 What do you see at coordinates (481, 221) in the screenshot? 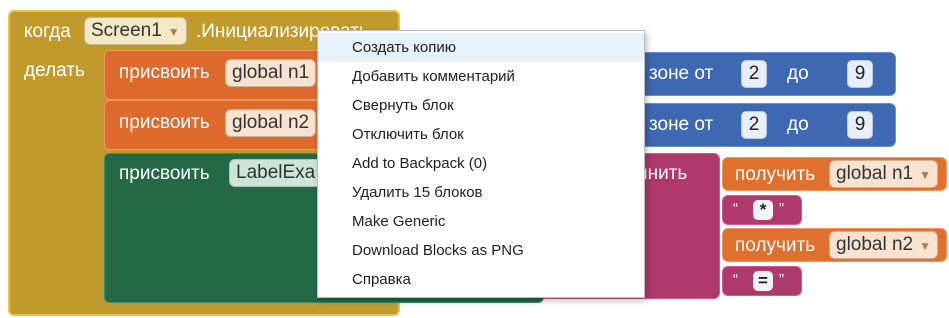
I see `menu-item-make-generic: Make Generic` at bounding box center [481, 221].